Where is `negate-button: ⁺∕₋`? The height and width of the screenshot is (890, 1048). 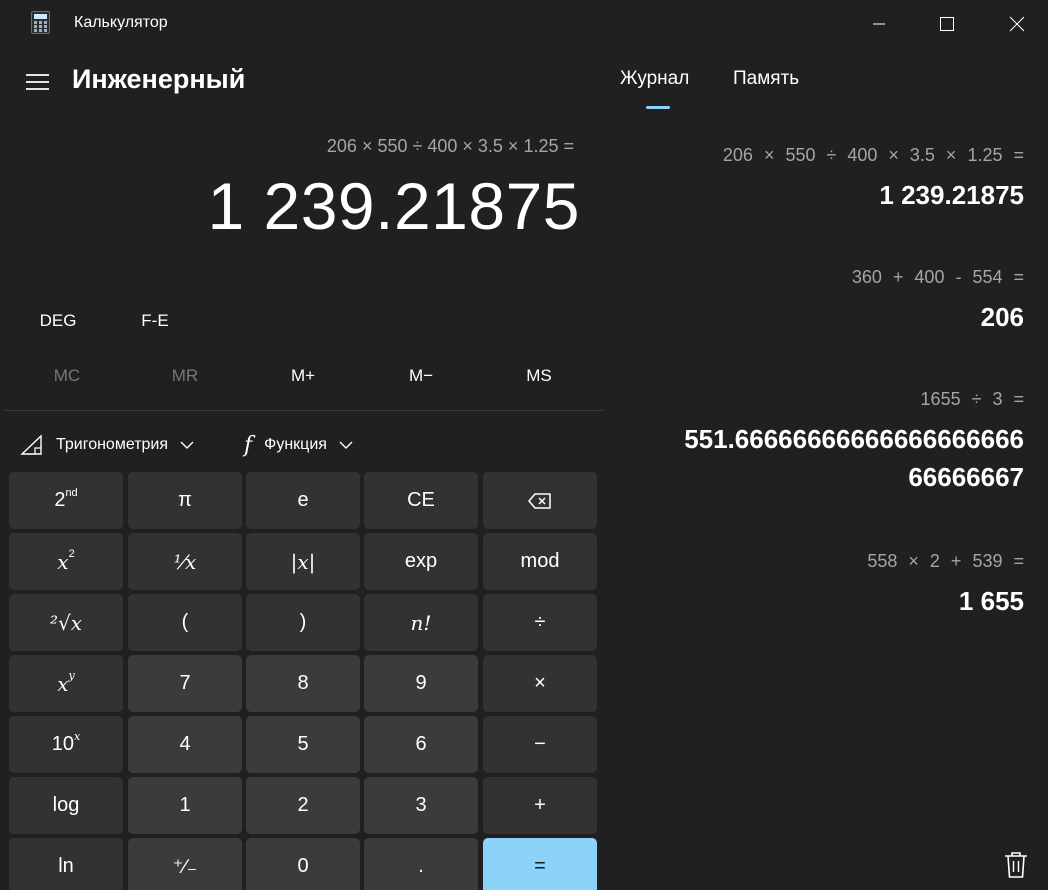 negate-button: ⁺∕₋ is located at coordinates (185, 864).